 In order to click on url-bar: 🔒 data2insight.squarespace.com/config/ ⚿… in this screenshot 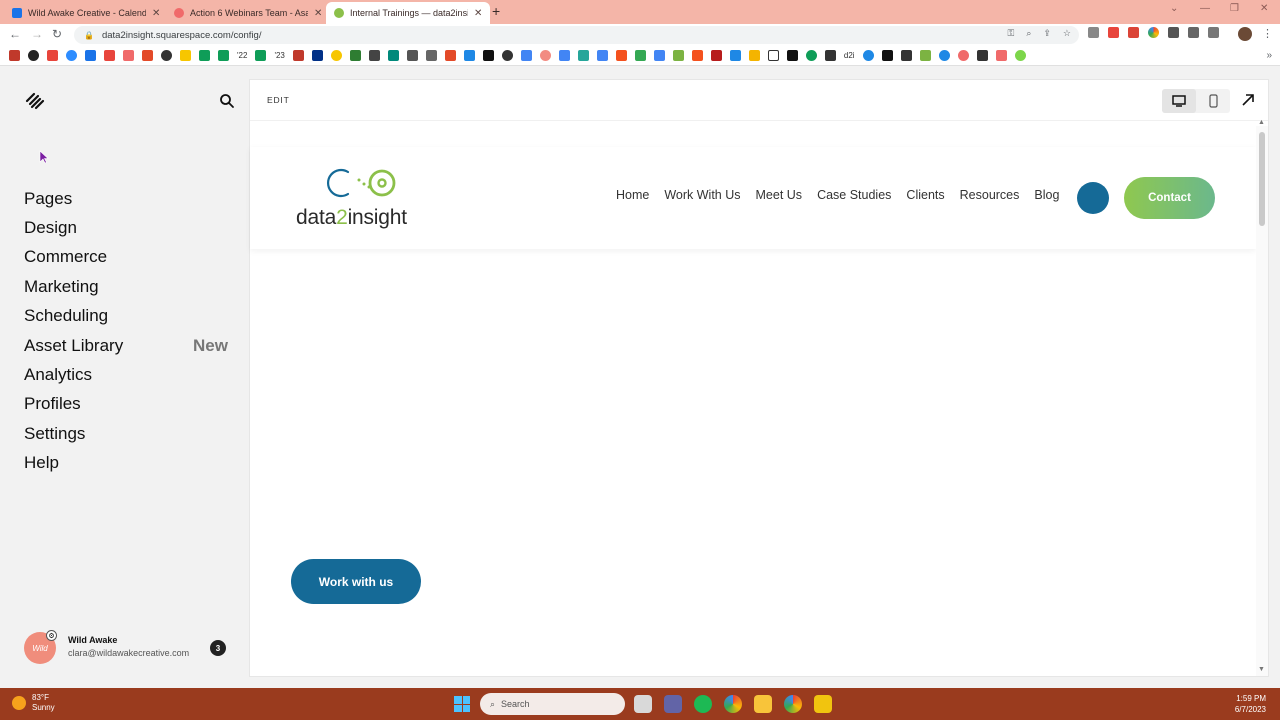, I will do `click(576, 35)`.